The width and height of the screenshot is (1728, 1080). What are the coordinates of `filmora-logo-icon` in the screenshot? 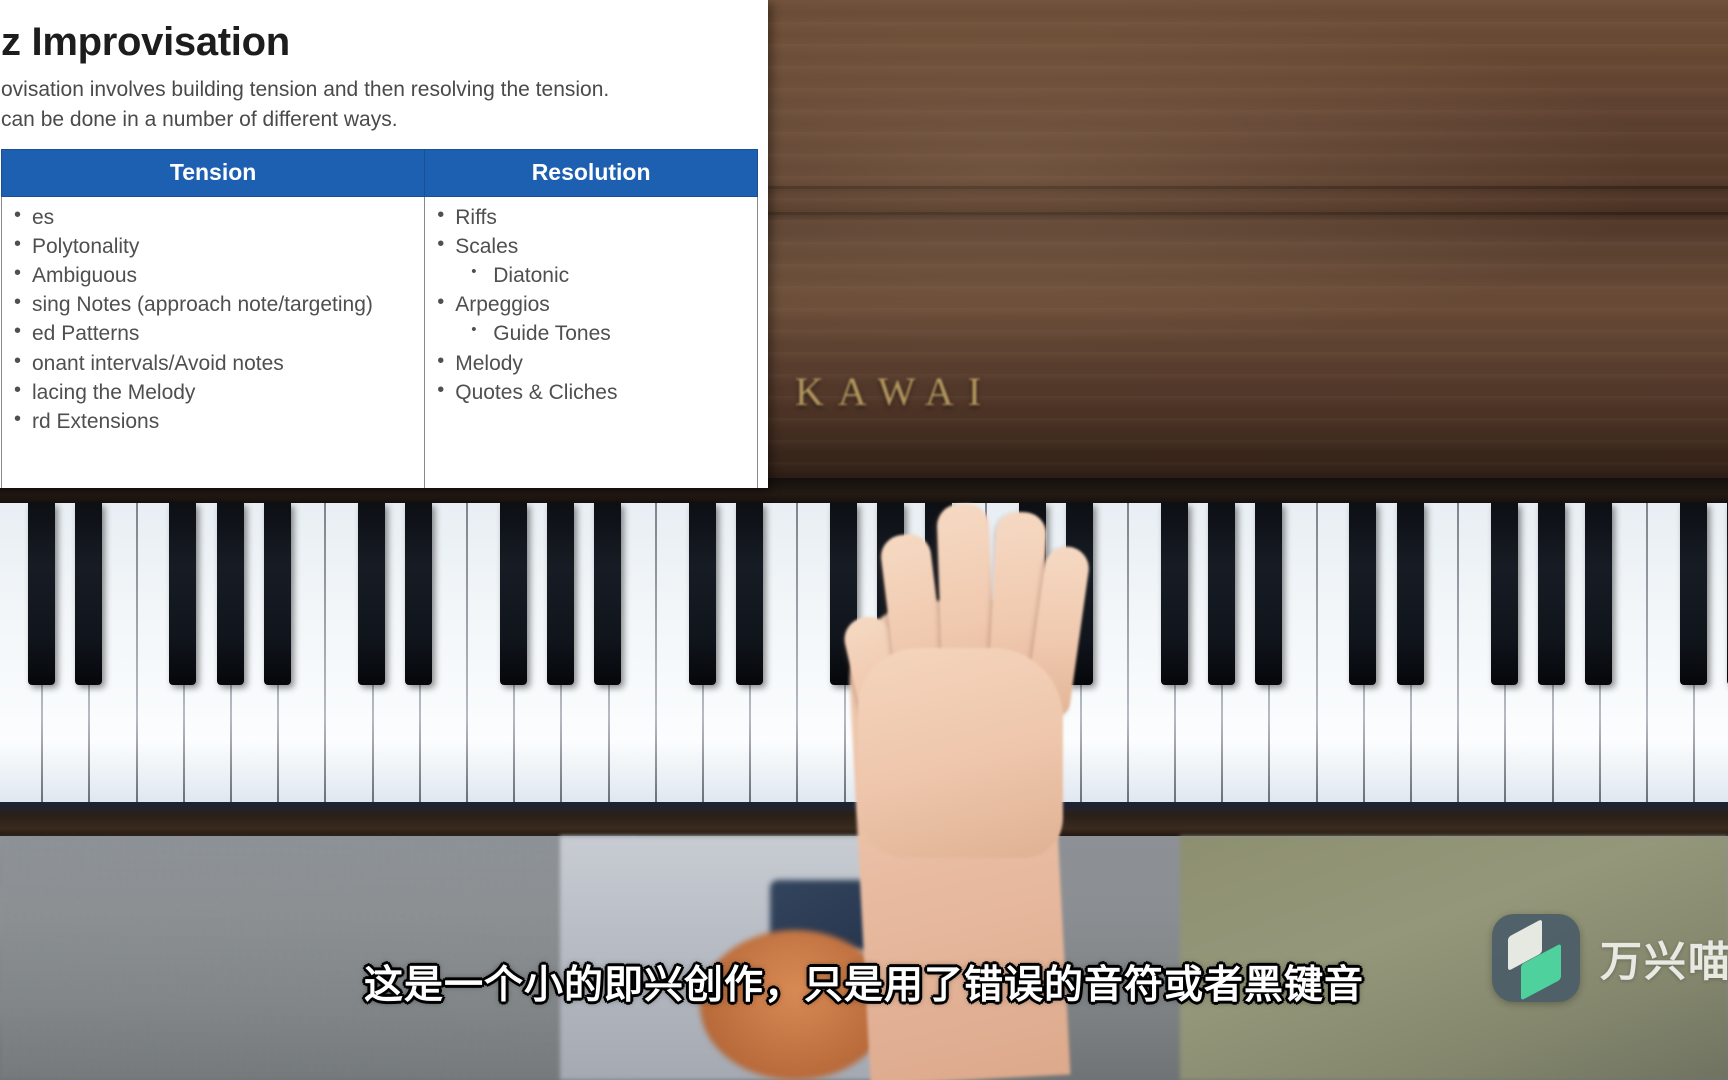 It's located at (1536, 958).